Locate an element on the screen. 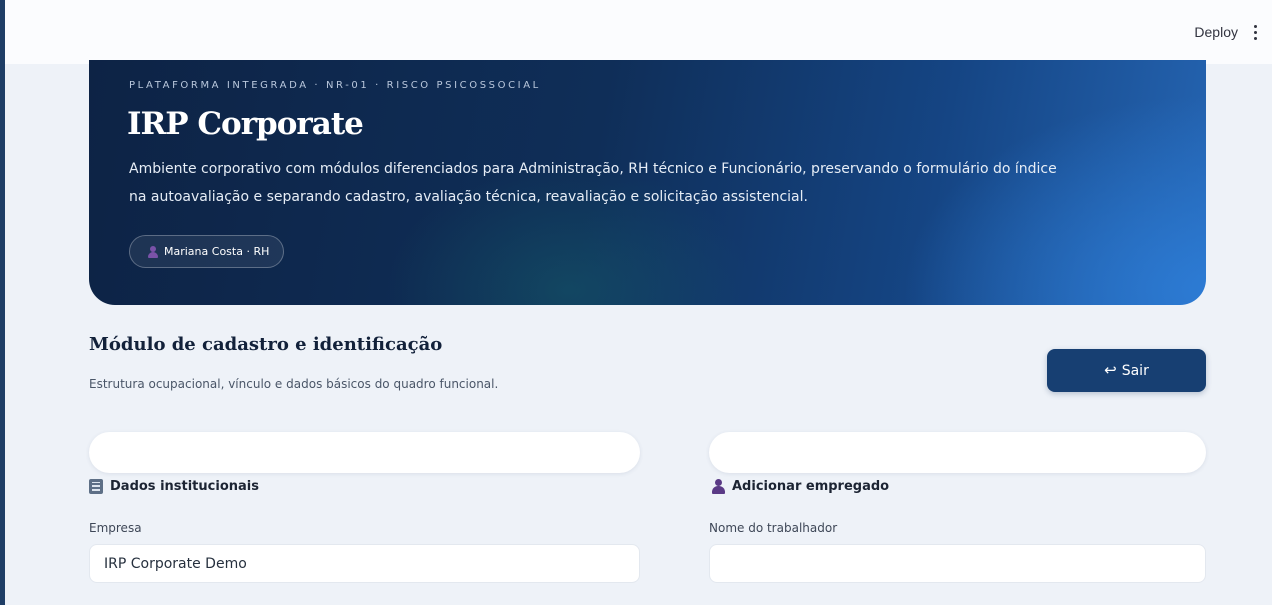 The height and width of the screenshot is (605, 1272). deploy-button: Deploy is located at coordinates (1216, 32).